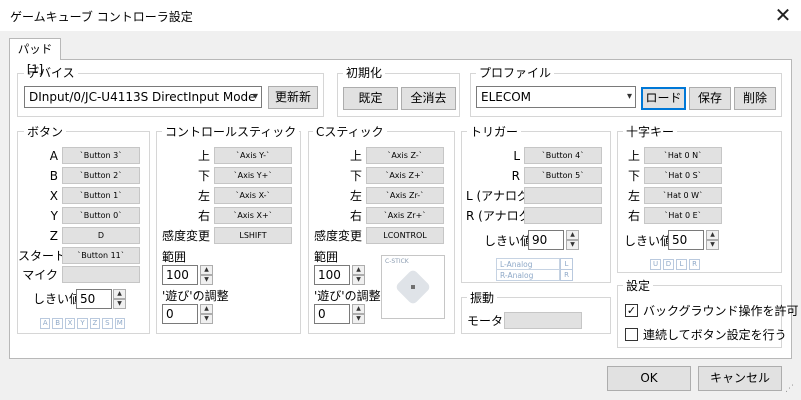 The height and width of the screenshot is (400, 801). Describe the element at coordinates (206, 314) in the screenshot. I see `main-stick-deadzone-stepper: ▲ ▼` at that location.